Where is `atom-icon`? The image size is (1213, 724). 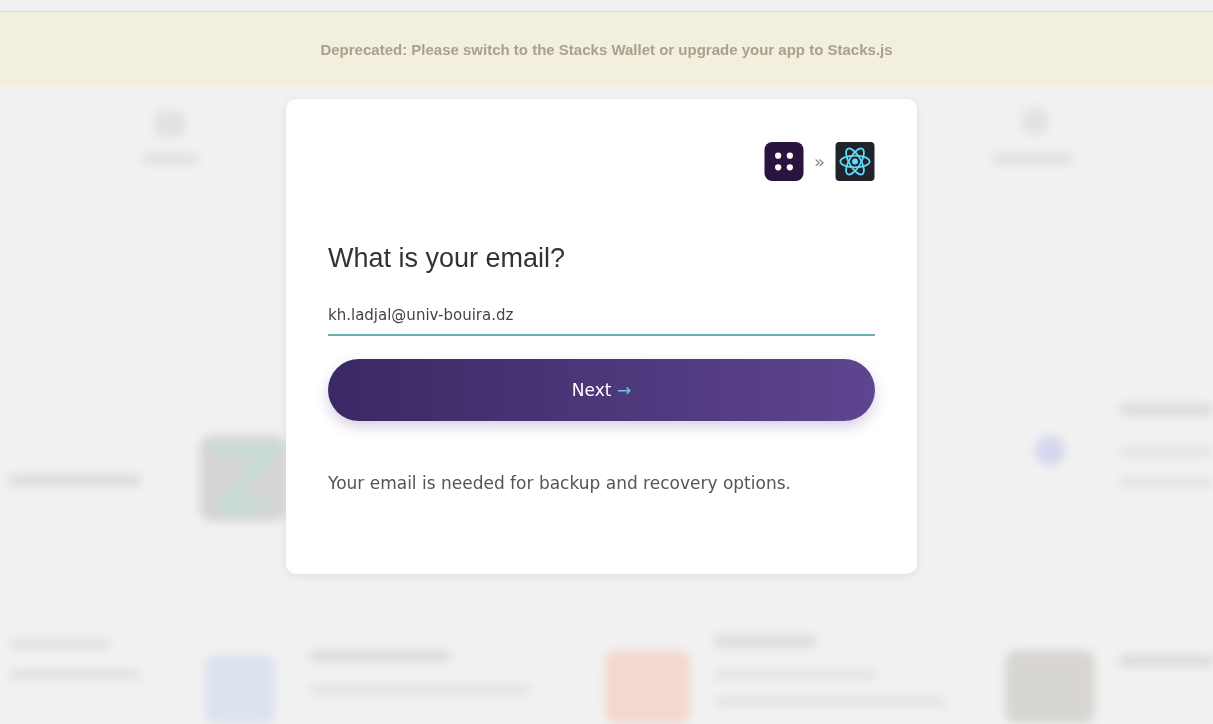 atom-icon is located at coordinates (855, 161).